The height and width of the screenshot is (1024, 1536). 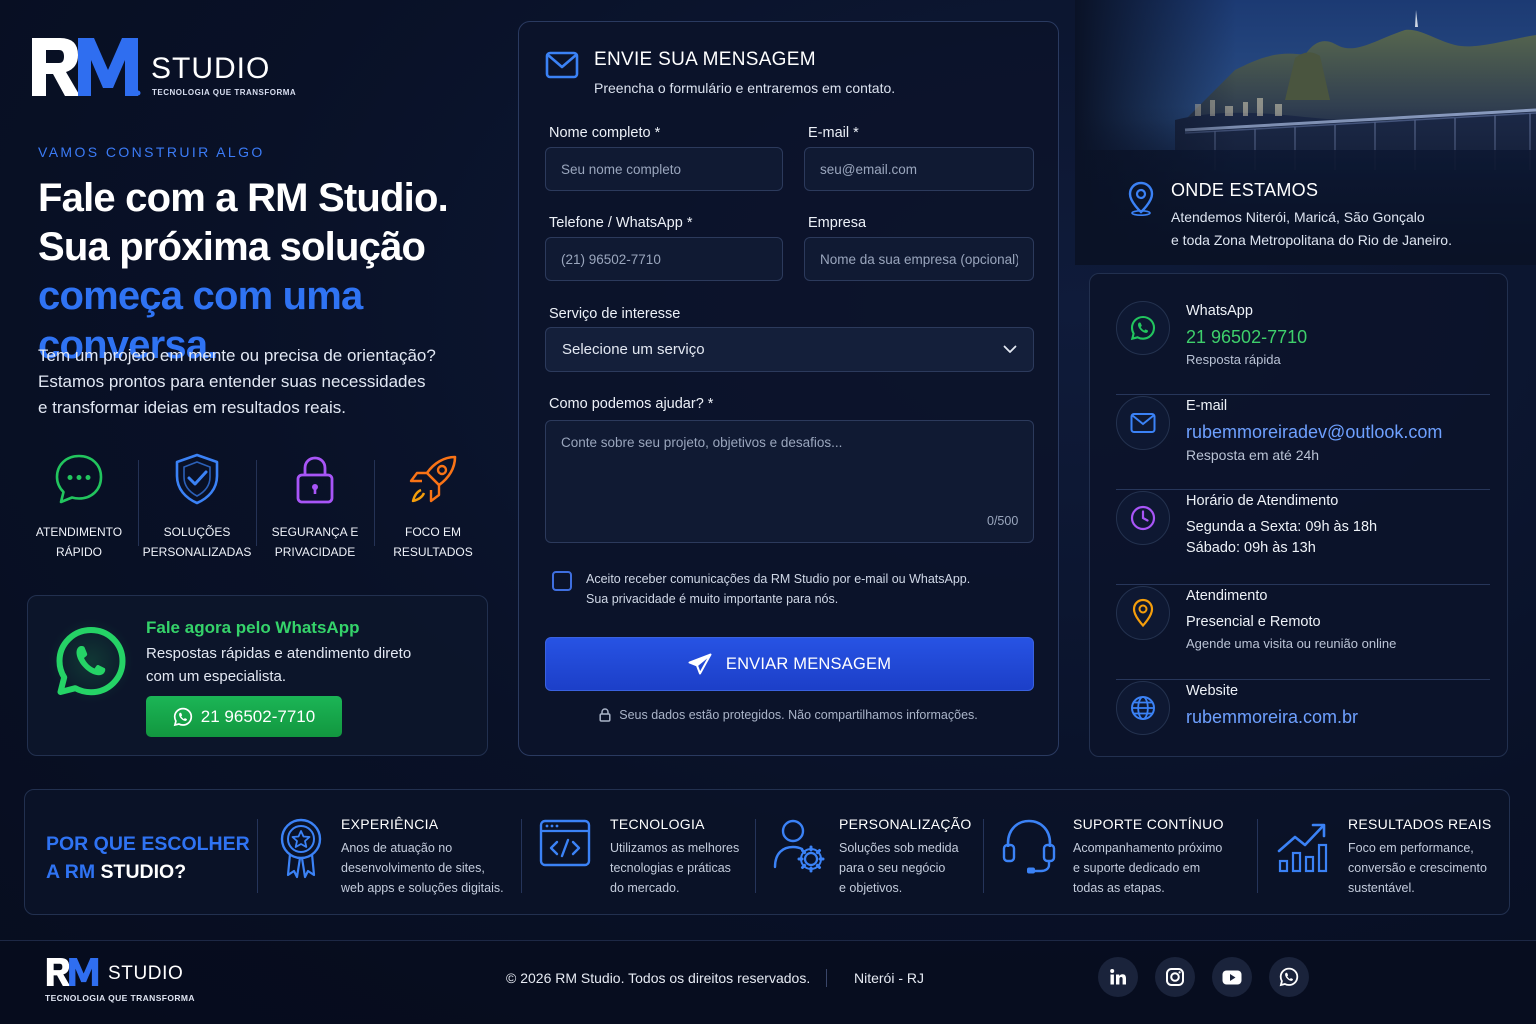 I want to click on whatsapp-call-button: 21 96502-7710, so click(x=244, y=716).